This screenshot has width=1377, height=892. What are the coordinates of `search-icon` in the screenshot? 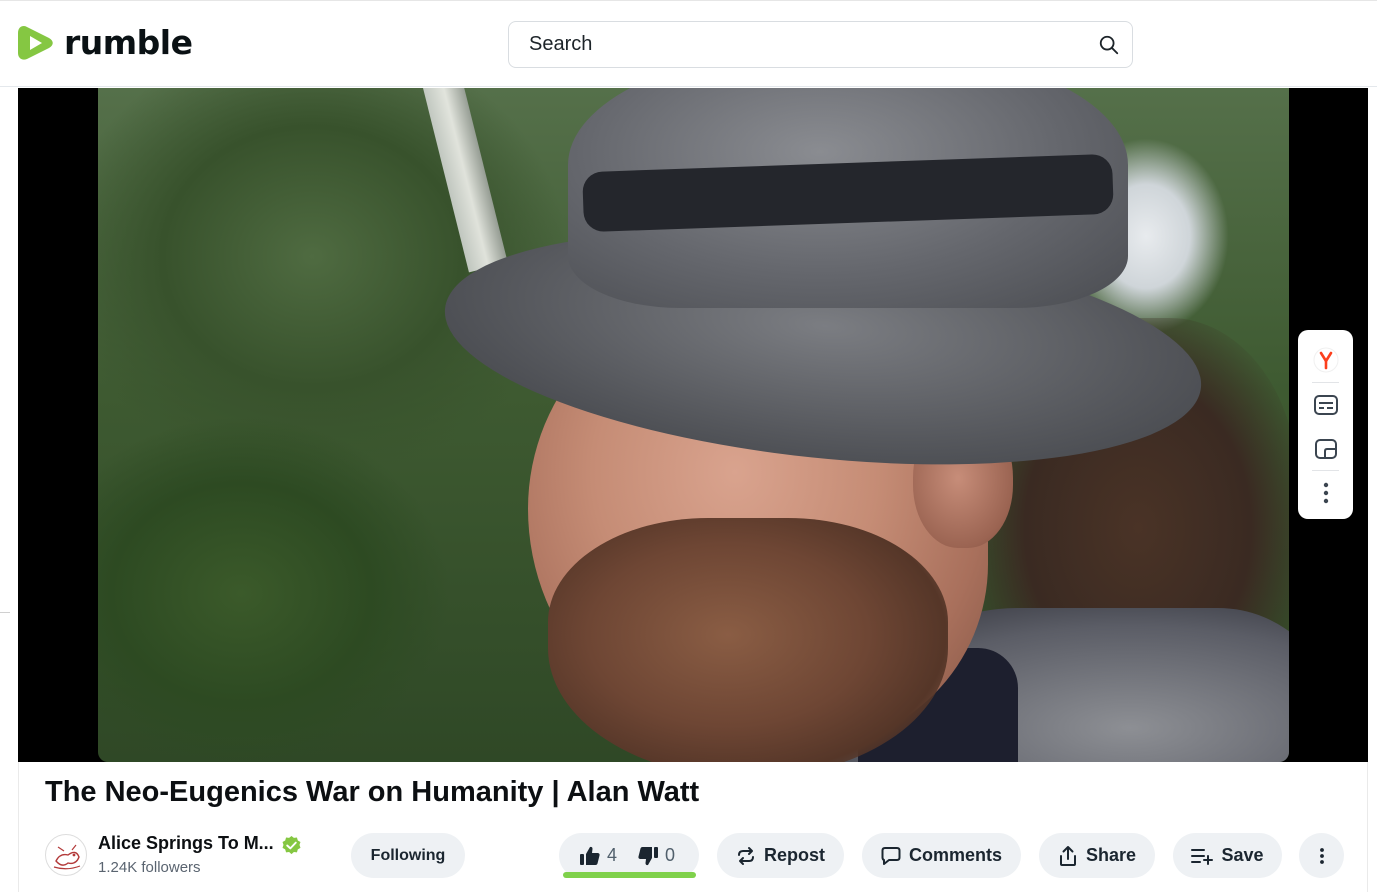 It's located at (1109, 45).